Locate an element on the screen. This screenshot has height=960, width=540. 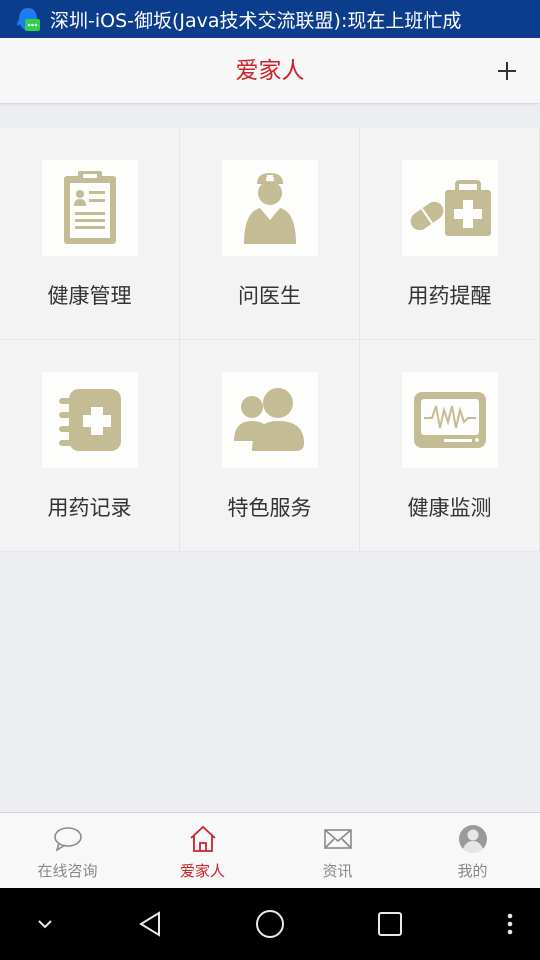
grid-item-medication-record: 用药记录 is located at coordinates (90, 446).